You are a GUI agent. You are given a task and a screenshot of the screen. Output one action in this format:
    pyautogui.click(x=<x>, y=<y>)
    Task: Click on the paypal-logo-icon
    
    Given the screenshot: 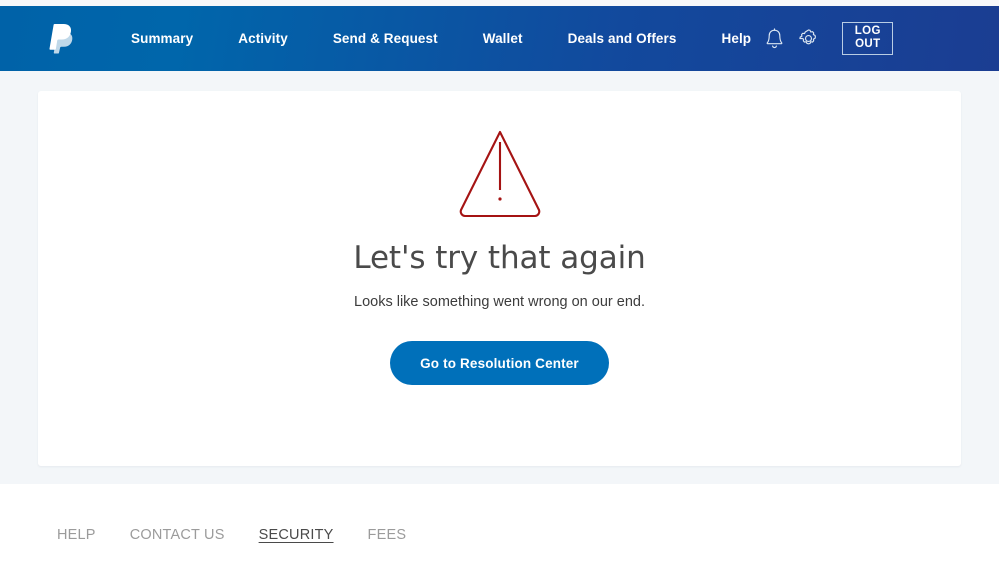 What is the action you would take?
    pyautogui.click(x=61, y=38)
    